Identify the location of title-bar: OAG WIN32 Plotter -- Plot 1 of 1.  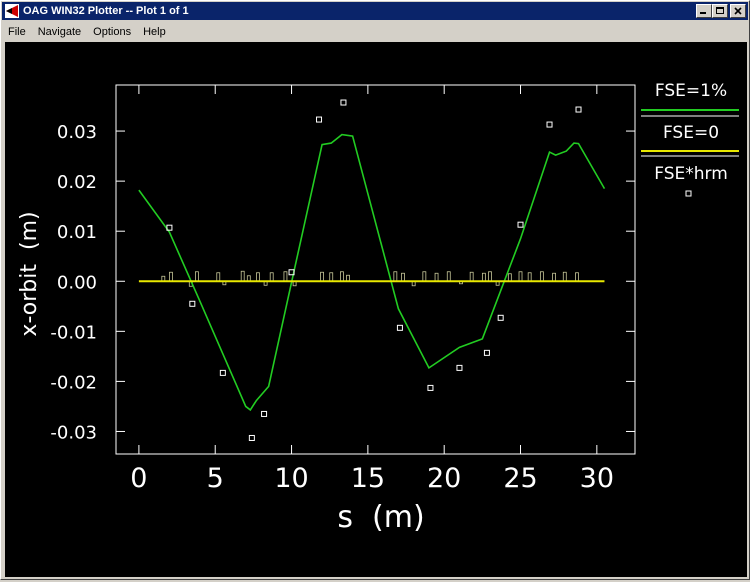
(375, 11).